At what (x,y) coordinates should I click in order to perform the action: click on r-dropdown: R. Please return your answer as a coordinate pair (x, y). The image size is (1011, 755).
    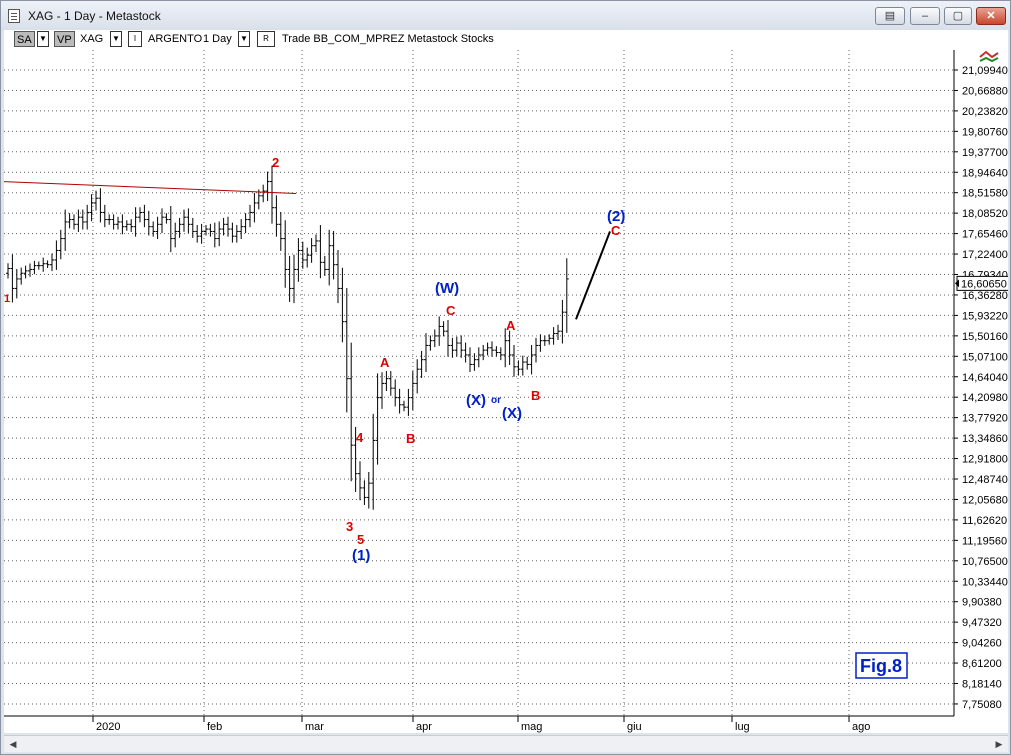
    Looking at the image, I should click on (266, 39).